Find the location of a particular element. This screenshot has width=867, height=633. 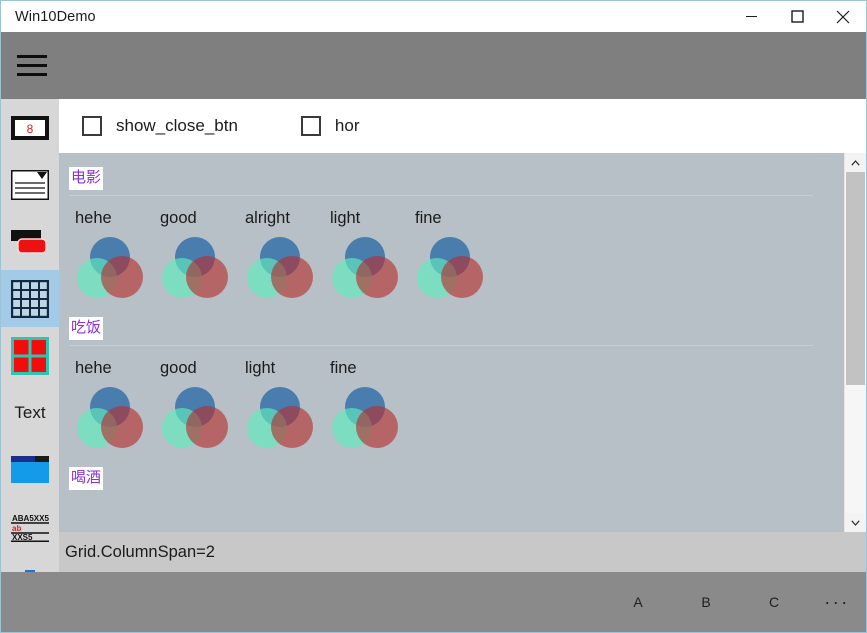

sidebar-item-text: Text is located at coordinates (30, 412).